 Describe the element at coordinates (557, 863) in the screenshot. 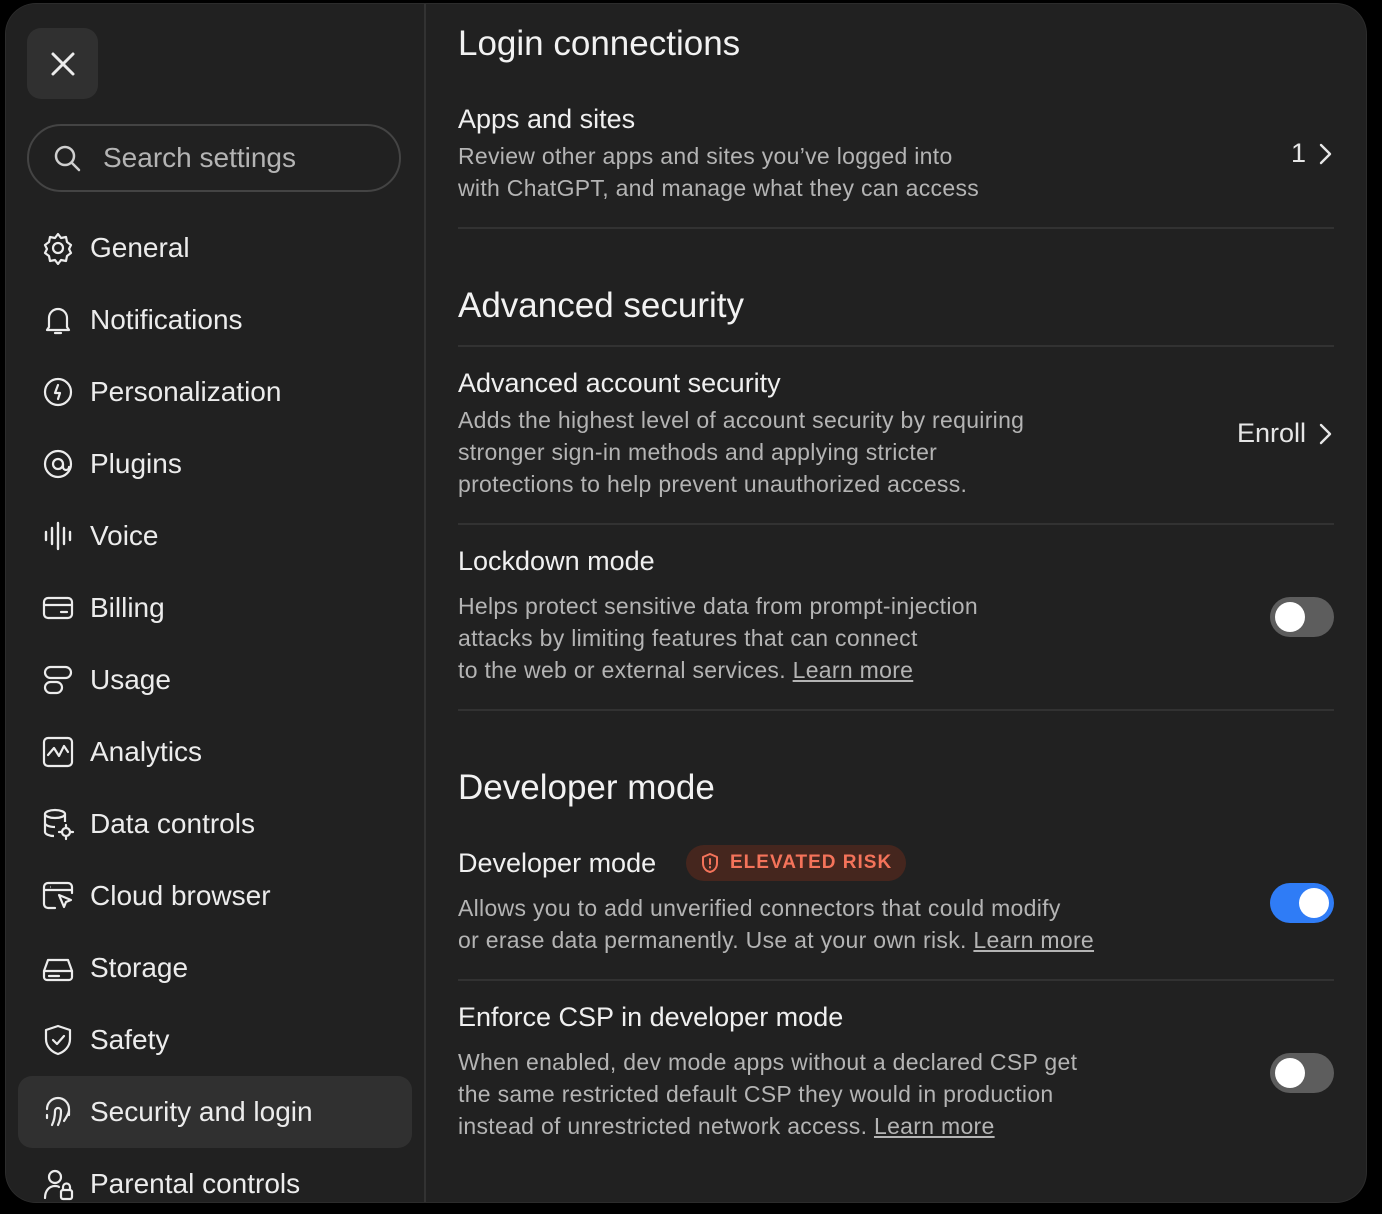

I see `developer-mode-title: Developer mode` at that location.